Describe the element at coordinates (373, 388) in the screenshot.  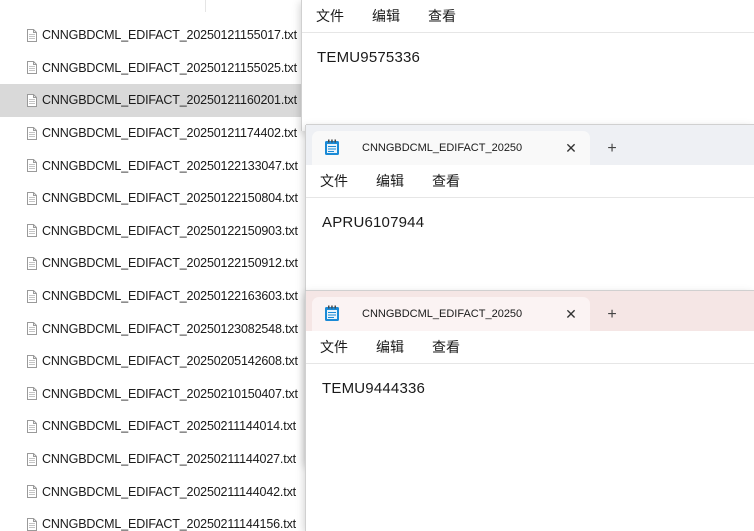
I see `text-editor: TEMU9444336` at that location.